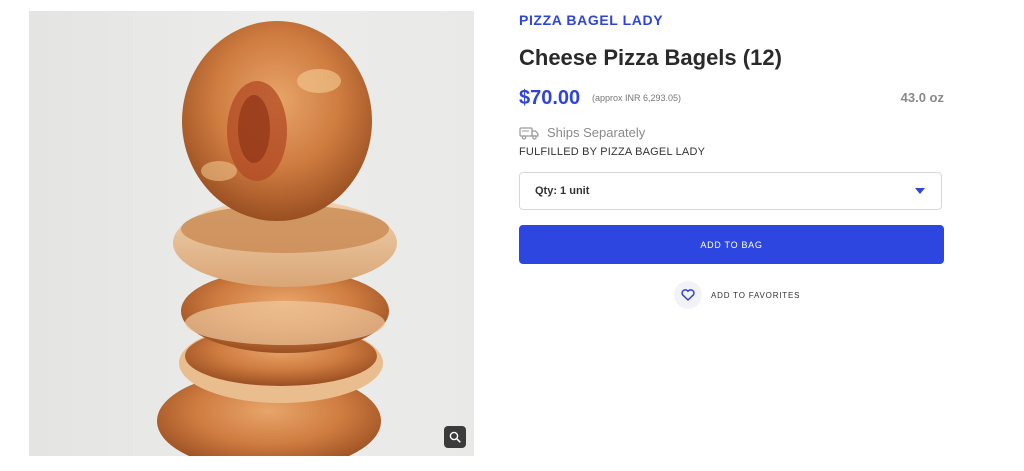 This screenshot has height=471, width=1024. What do you see at coordinates (562, 191) in the screenshot?
I see `quantity-value: Qty: 1 unit` at bounding box center [562, 191].